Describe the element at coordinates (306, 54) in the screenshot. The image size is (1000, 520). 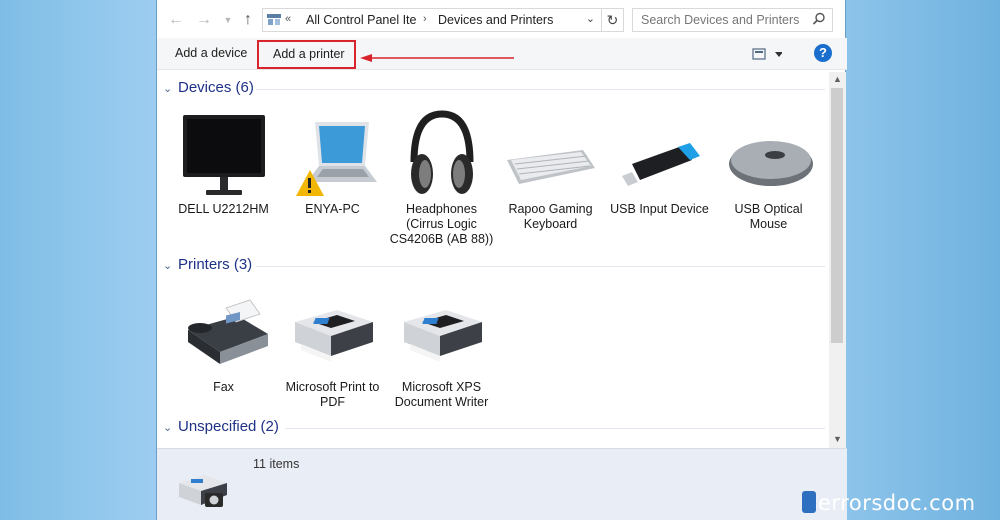
I see `add-printer-button: Add a printer` at that location.